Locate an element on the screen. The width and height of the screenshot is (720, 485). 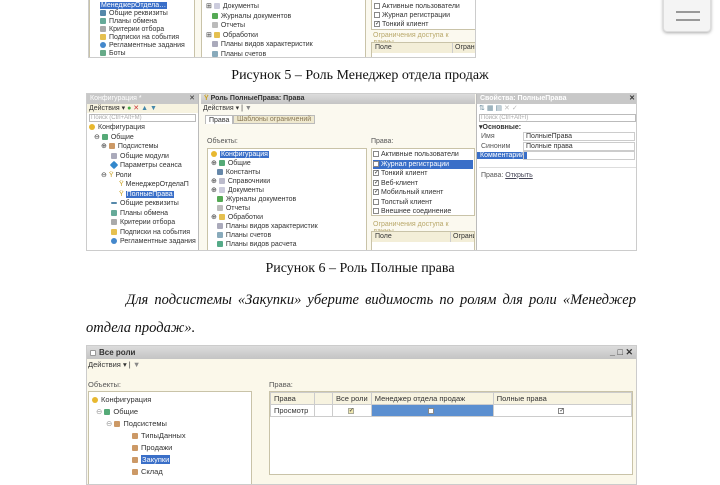
open-rights-link: Открыть is located at coordinates (519, 175).